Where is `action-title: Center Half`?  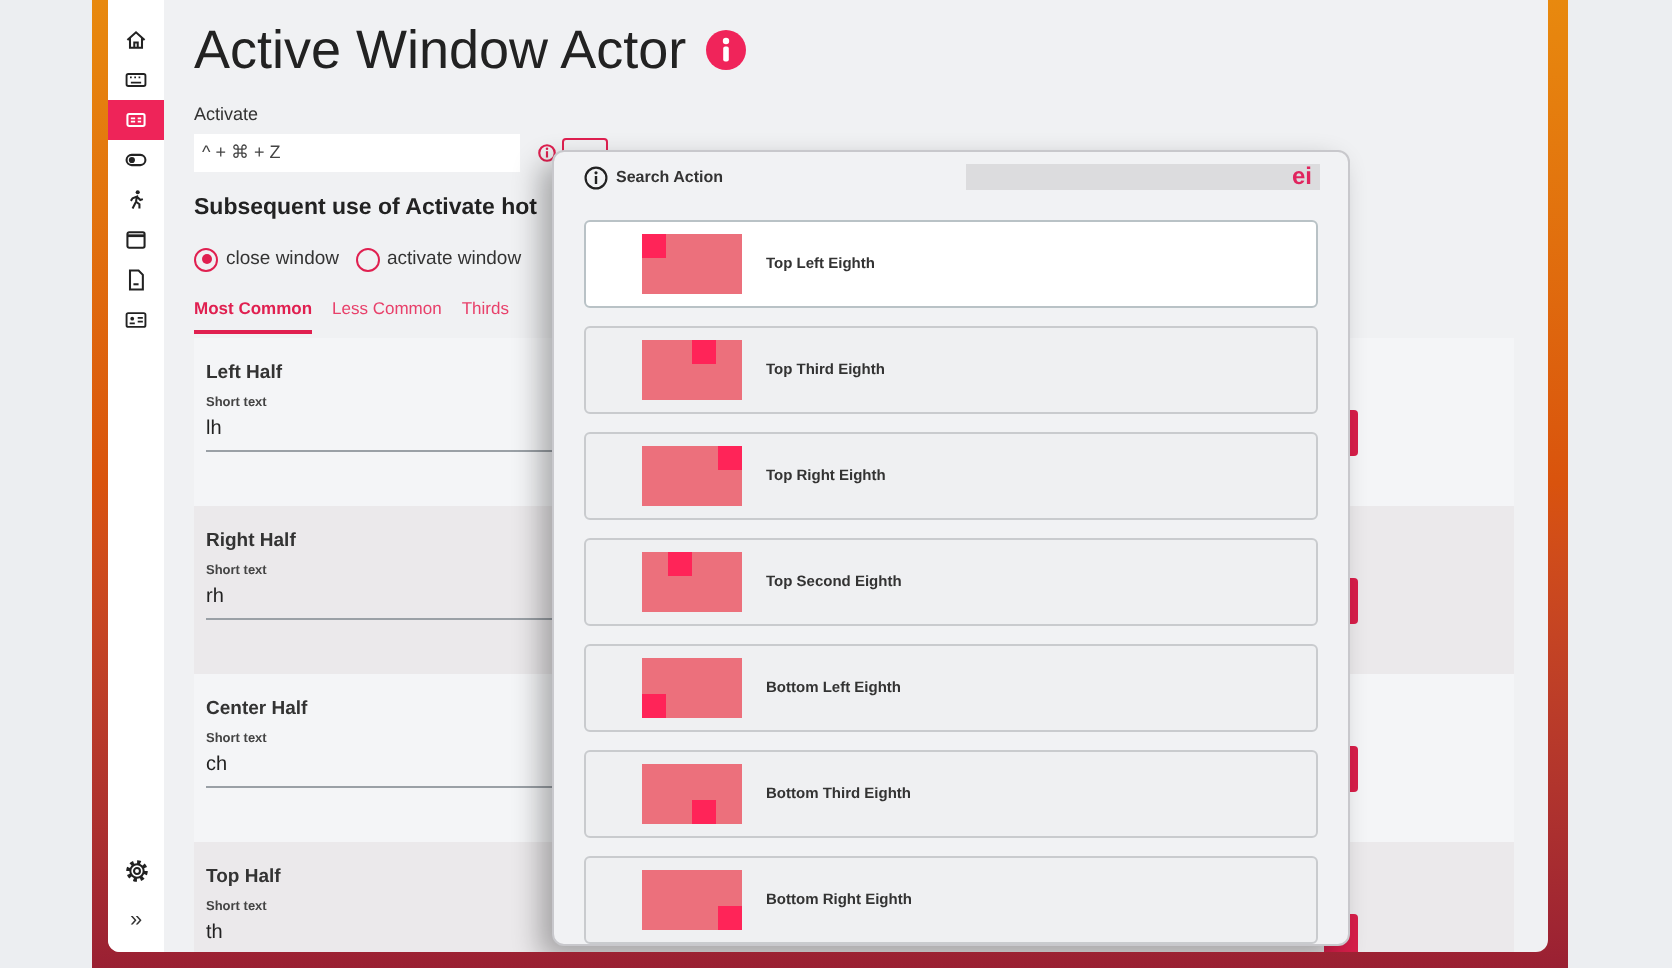
action-title: Center Half is located at coordinates (257, 709).